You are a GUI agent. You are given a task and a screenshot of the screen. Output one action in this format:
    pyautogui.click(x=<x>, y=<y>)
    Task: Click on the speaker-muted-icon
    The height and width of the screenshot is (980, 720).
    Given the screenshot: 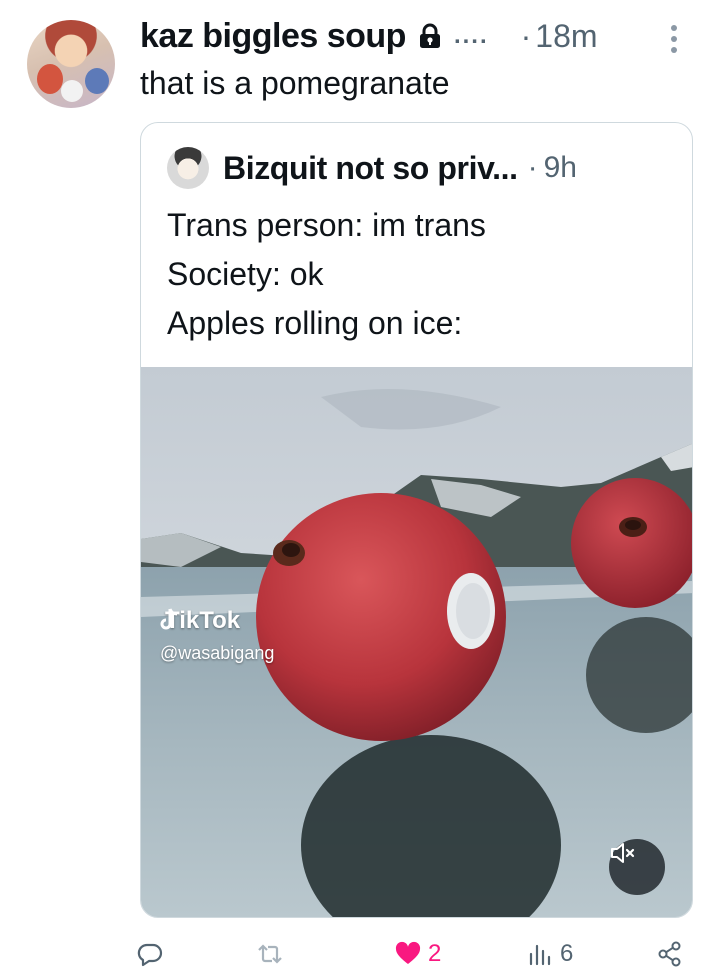 What is the action you would take?
    pyautogui.click(x=623, y=853)
    